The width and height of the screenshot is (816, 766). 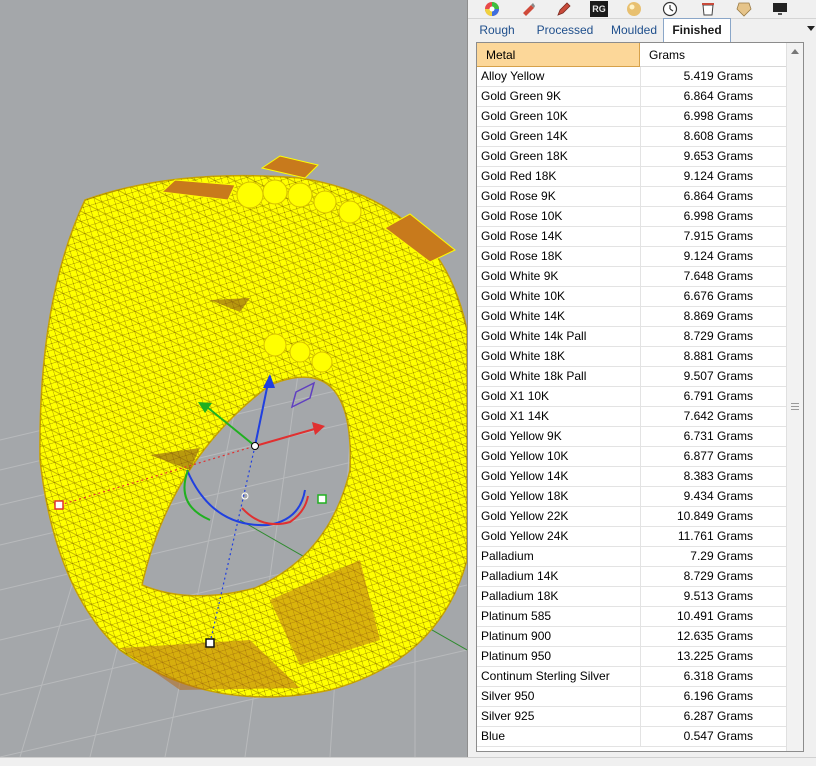 What do you see at coordinates (524, 116) in the screenshot?
I see `metal-cell: Gold Green 10K` at bounding box center [524, 116].